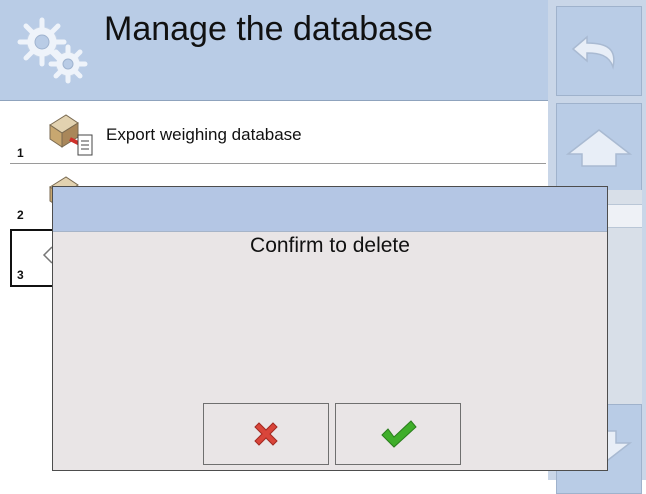 This screenshot has height=494, width=646. I want to click on red-x-icon, so click(266, 434).